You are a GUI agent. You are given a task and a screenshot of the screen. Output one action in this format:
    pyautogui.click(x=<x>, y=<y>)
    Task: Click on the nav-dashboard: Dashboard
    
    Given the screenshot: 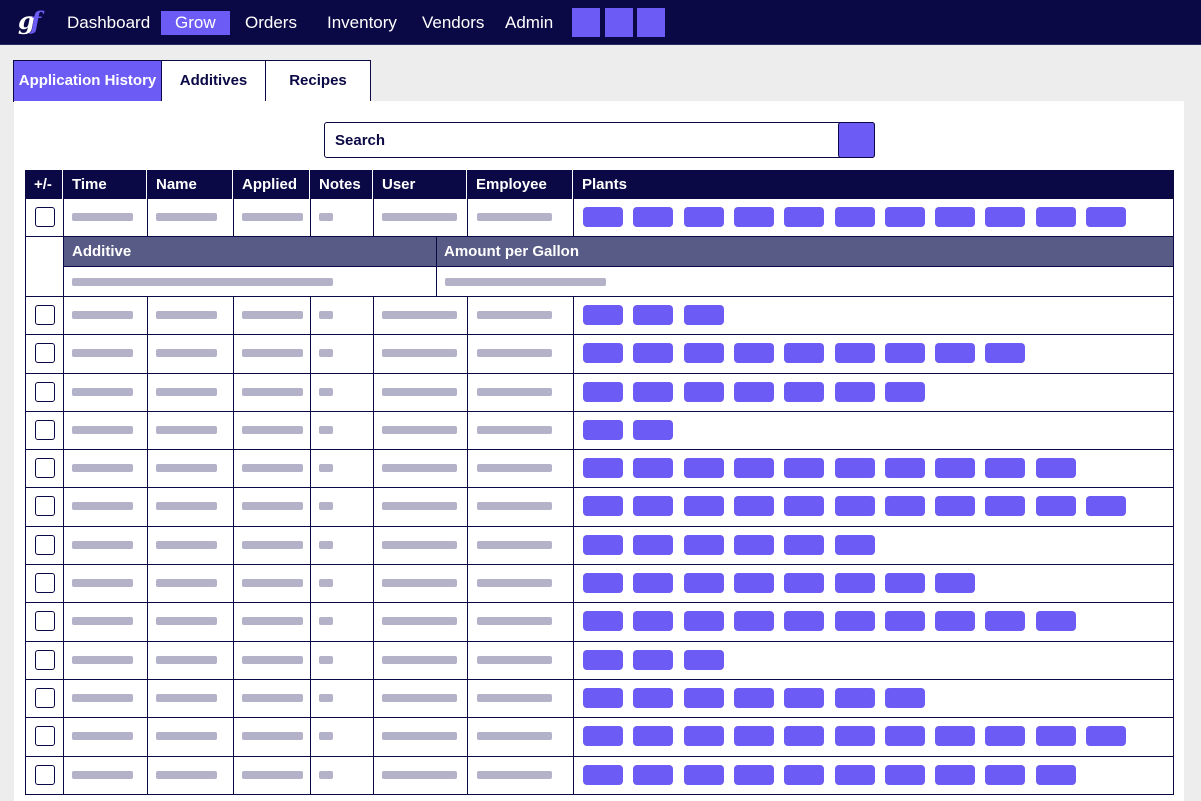 What is the action you would take?
    pyautogui.click(x=108, y=23)
    